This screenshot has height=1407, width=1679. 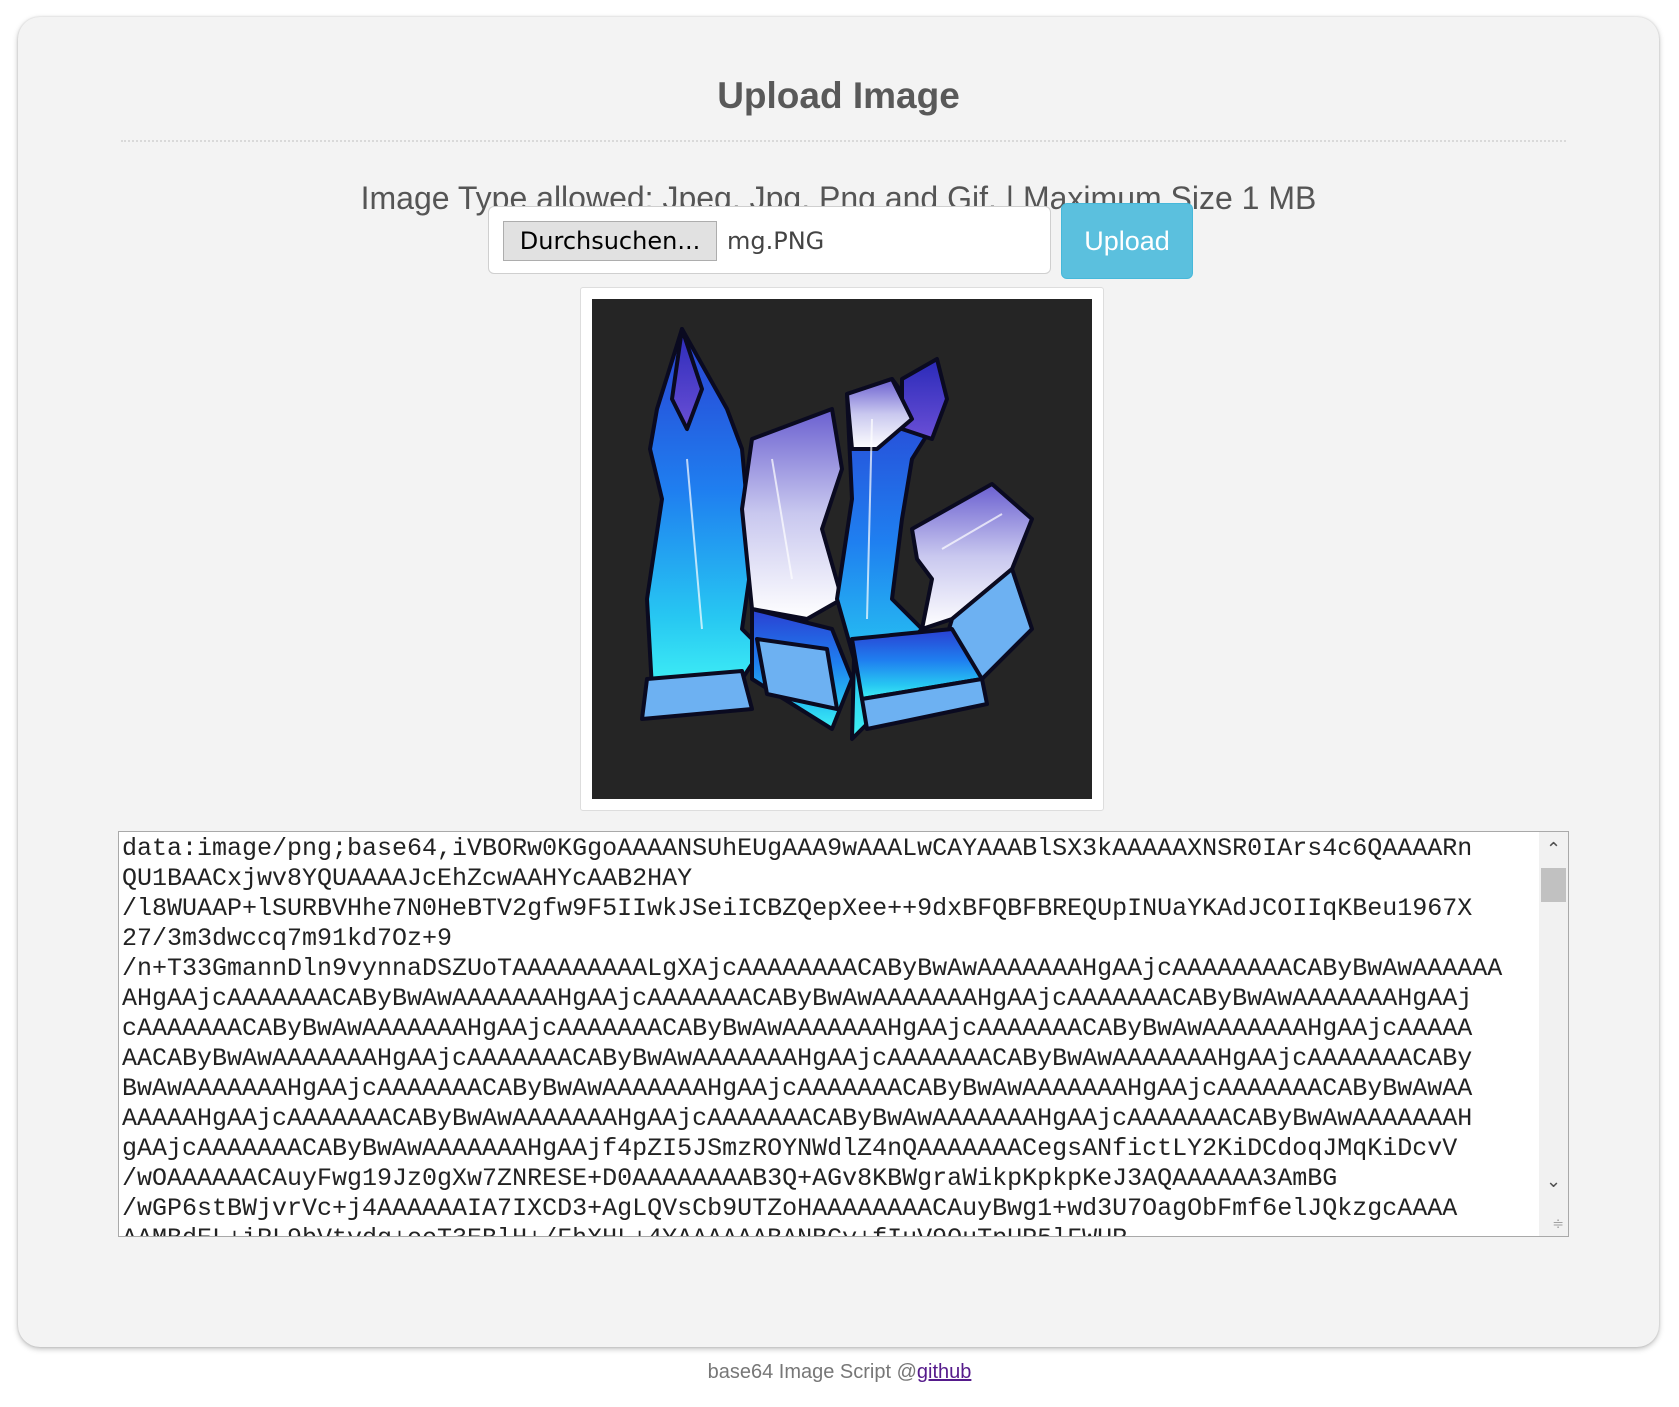 I want to click on image-preview-frame, so click(x=842, y=549).